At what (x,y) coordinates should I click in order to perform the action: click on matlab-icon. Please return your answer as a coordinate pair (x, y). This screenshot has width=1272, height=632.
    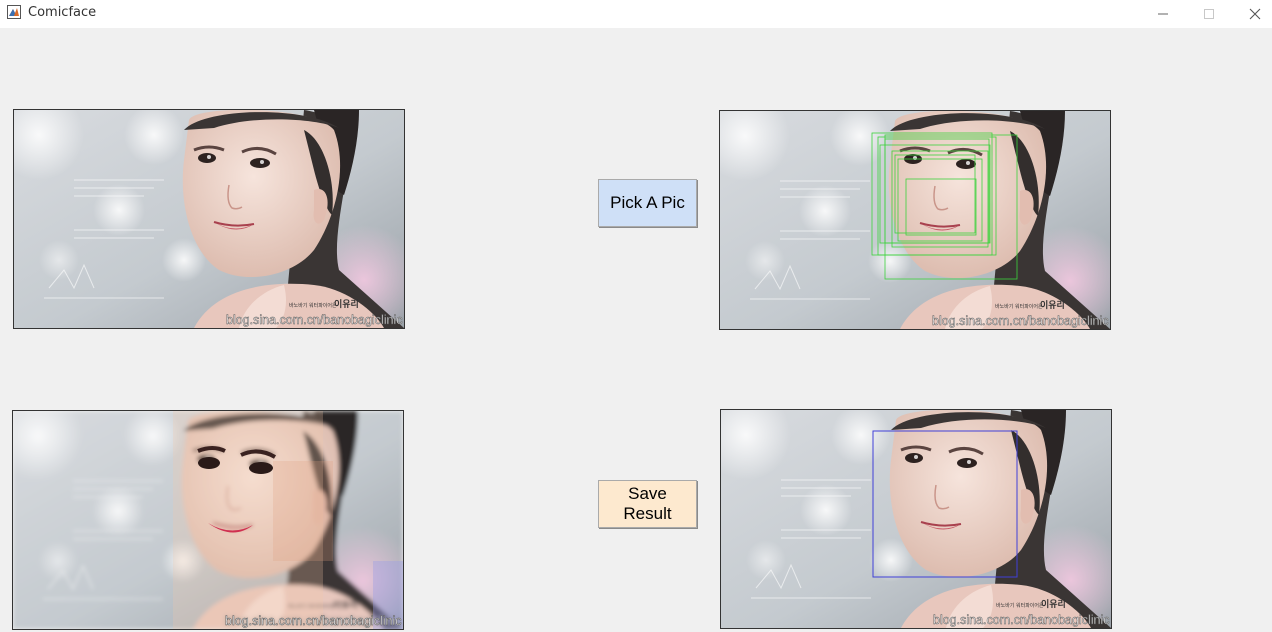
    Looking at the image, I should click on (14, 12).